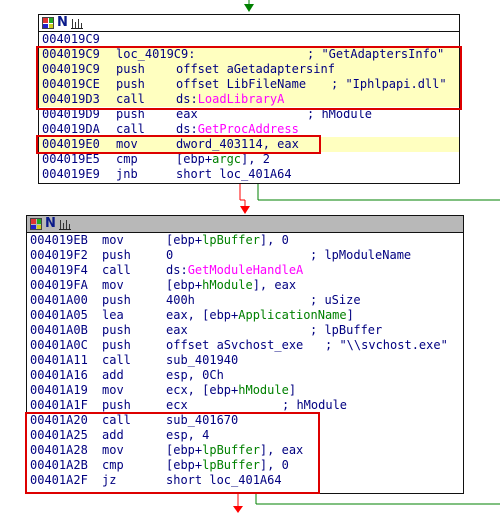 The image size is (502, 513). I want to click on asm-line: 00401A0B push eax ; lpBuffer, so click(245, 330).